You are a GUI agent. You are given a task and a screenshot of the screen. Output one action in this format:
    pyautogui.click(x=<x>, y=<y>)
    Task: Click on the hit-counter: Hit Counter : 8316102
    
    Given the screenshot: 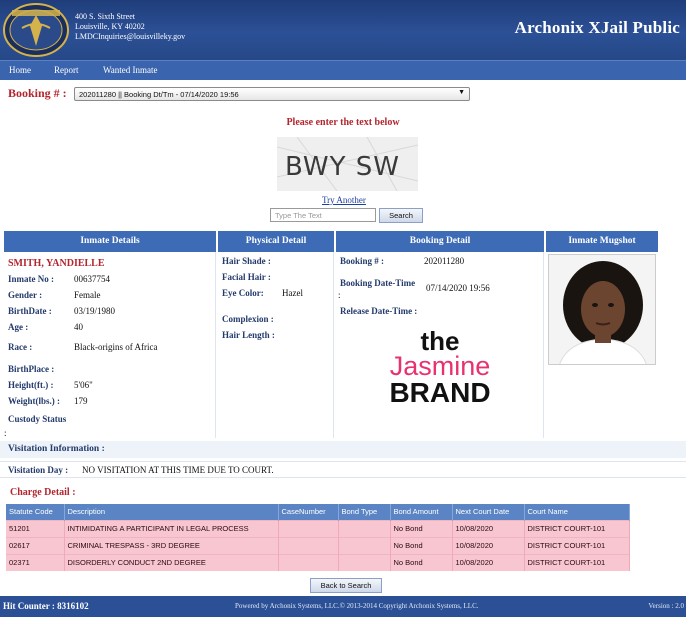 What is the action you would take?
    pyautogui.click(x=46, y=606)
    